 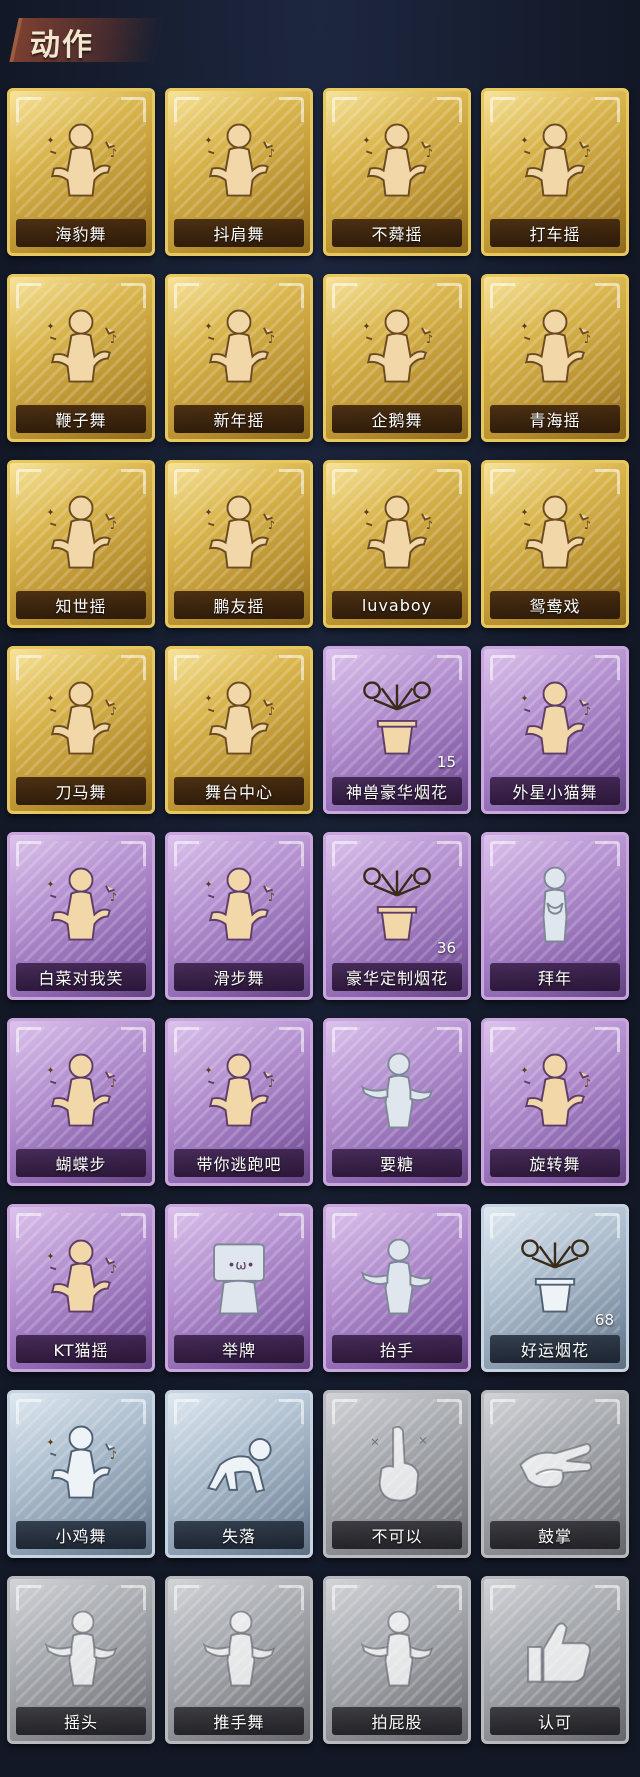 What do you see at coordinates (81, 1288) in the screenshot?
I see `emote-card: ♪ ✦ KT猫摇` at bounding box center [81, 1288].